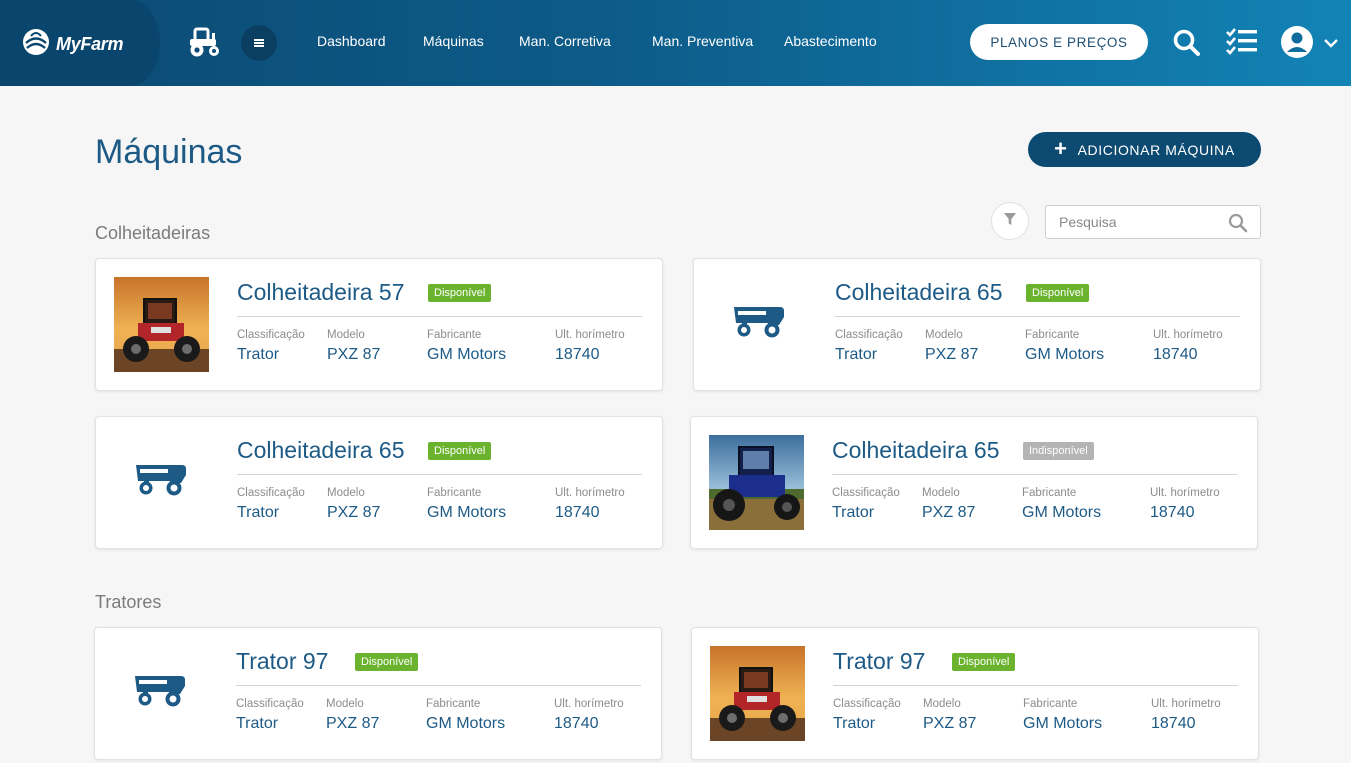 The image size is (1351, 763). What do you see at coordinates (453, 41) in the screenshot?
I see `nav-maquinas: Máquinas` at bounding box center [453, 41].